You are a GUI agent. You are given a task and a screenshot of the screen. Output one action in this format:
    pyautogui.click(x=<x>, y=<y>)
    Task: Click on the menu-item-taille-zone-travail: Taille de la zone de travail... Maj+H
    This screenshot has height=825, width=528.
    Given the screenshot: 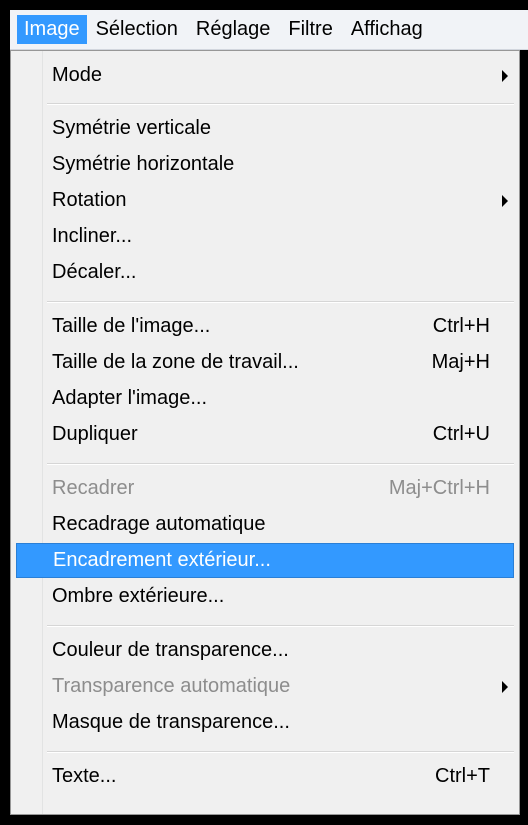 What is the action you would take?
    pyautogui.click(x=265, y=362)
    